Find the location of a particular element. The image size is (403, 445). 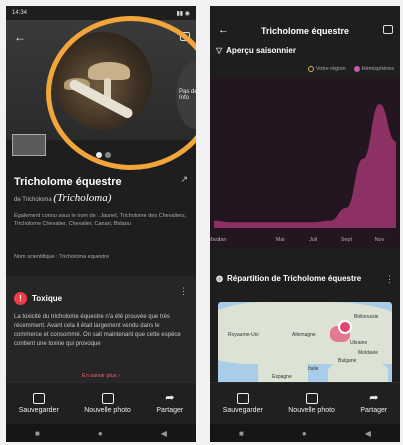

map-label: Italie is located at coordinates (313, 369).